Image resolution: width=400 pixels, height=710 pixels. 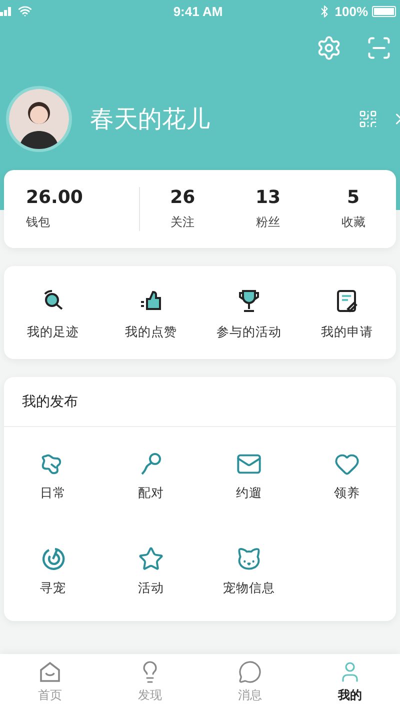 I want to click on shortcut-label: 我的申请, so click(x=347, y=332).